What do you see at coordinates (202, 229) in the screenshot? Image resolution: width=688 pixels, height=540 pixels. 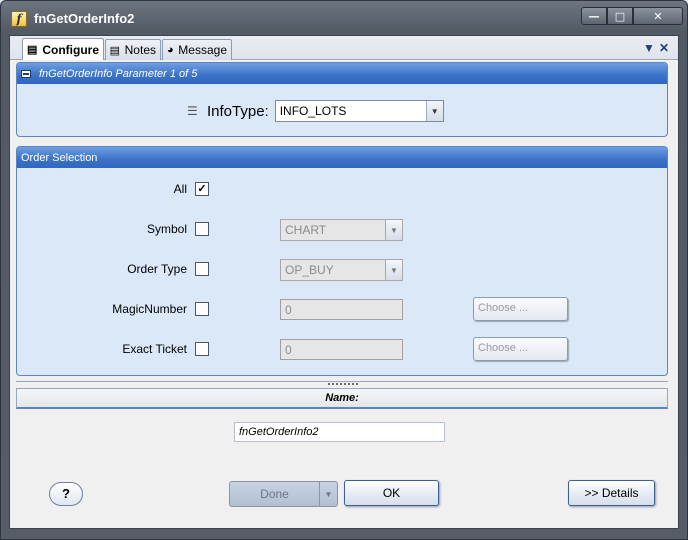 I see `symbol-checkbox` at bounding box center [202, 229].